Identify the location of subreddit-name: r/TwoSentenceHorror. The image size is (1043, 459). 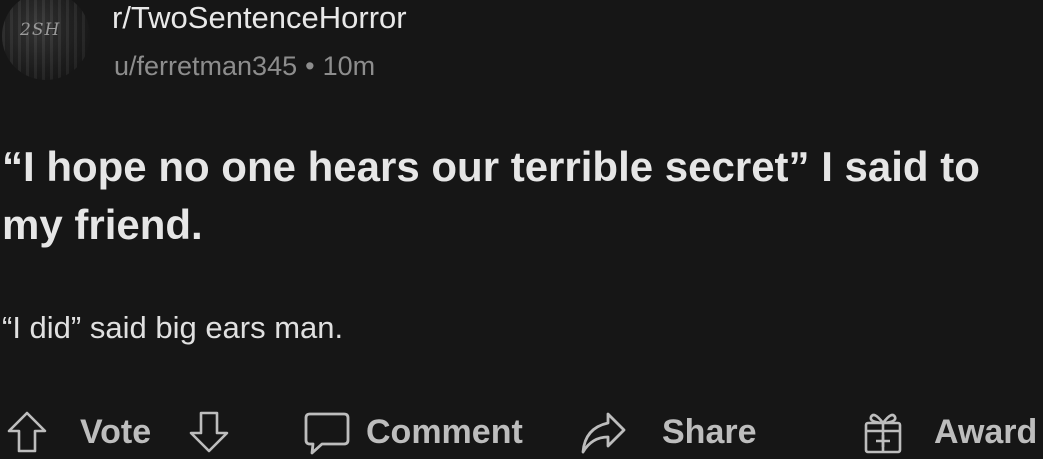
(259, 18).